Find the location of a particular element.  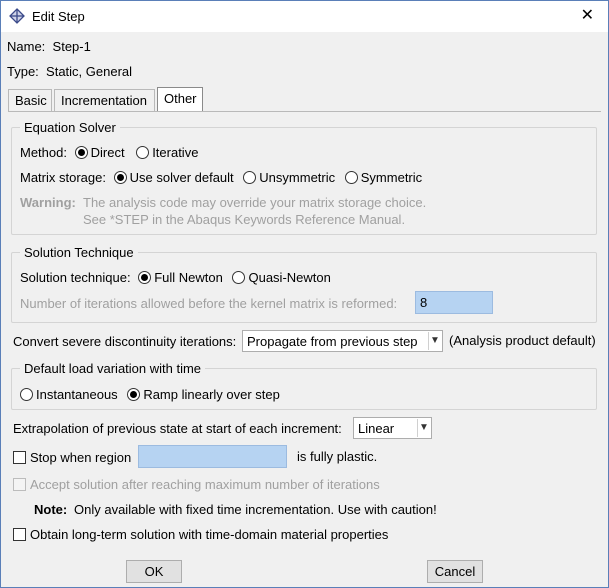

tab-other: Other is located at coordinates (180, 99).